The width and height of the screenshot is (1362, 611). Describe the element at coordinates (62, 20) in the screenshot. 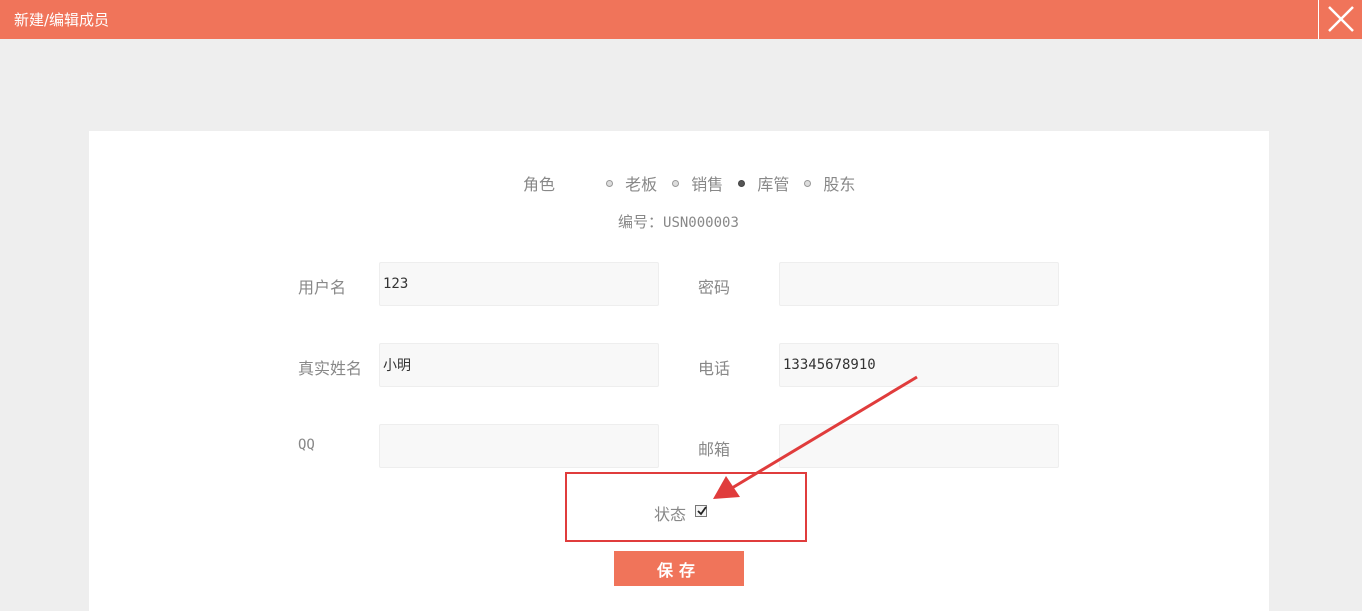

I see `window-title: 新建/编辑成员` at that location.